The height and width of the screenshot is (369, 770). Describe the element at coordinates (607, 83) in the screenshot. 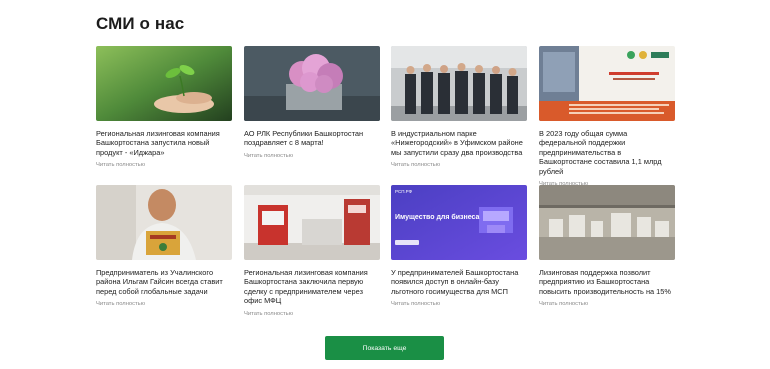

I see `news-thumbnail-infographic` at that location.